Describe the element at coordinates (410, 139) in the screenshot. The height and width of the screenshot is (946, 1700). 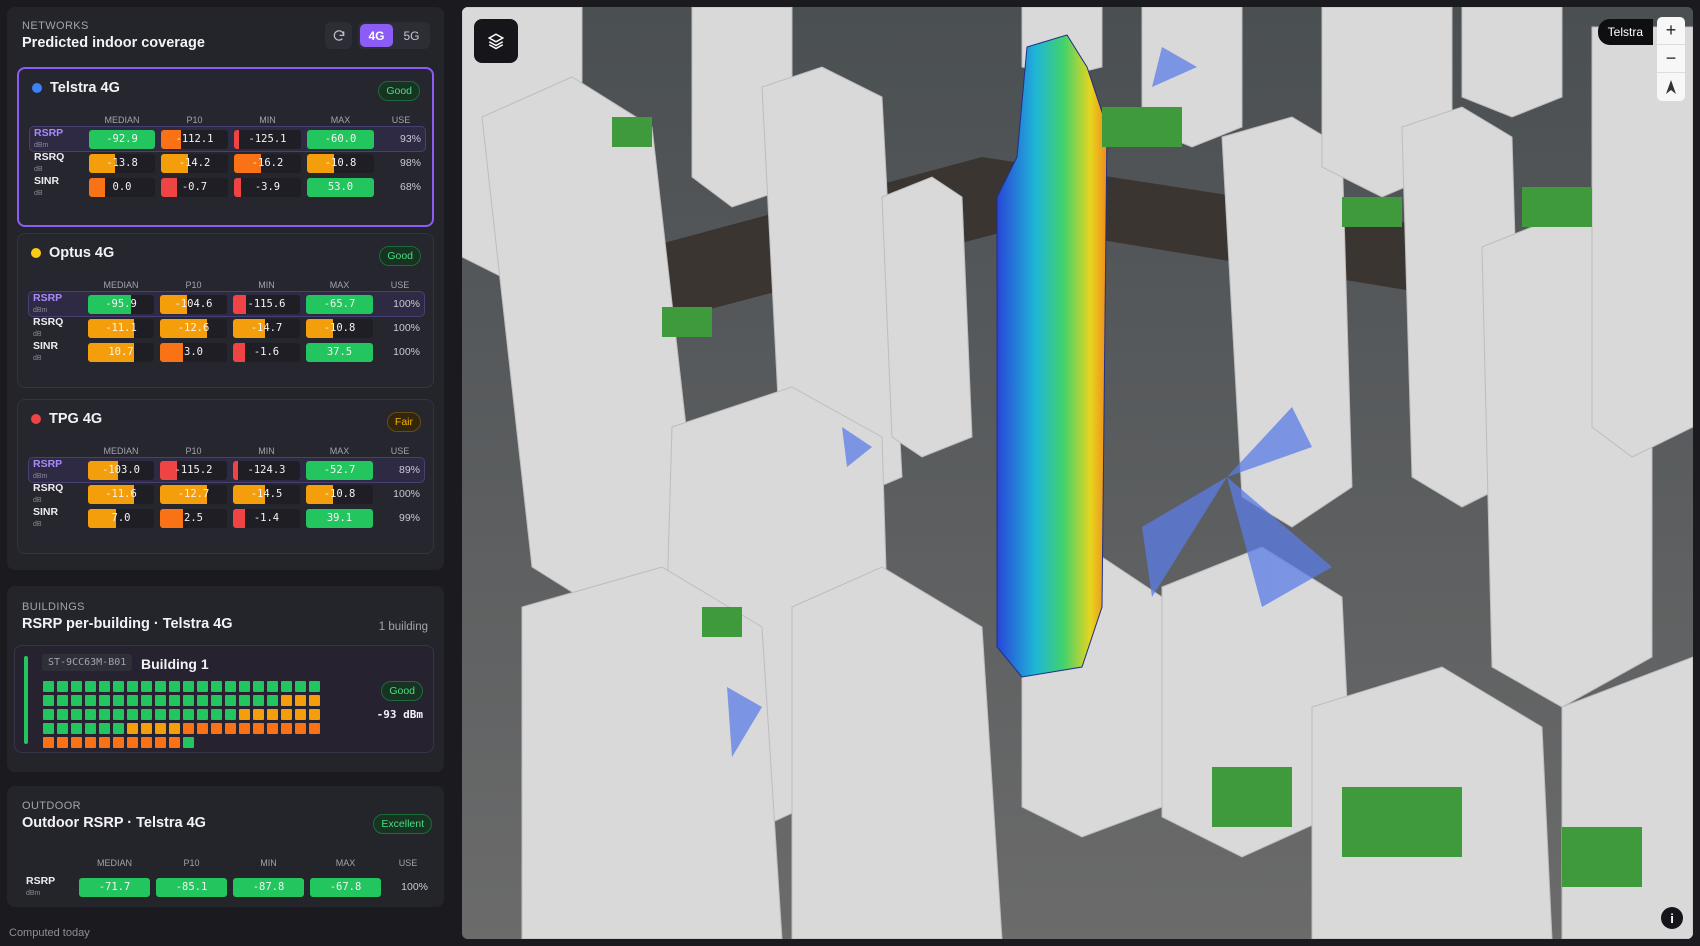
I see `use-value: 93%` at that location.